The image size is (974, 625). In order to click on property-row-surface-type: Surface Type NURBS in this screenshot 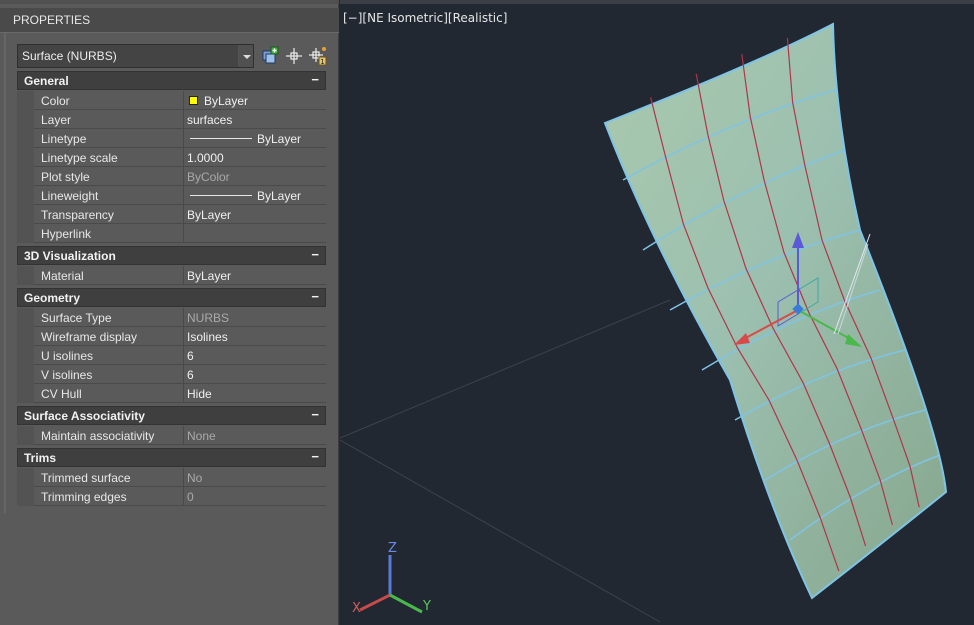, I will do `click(171, 317)`.